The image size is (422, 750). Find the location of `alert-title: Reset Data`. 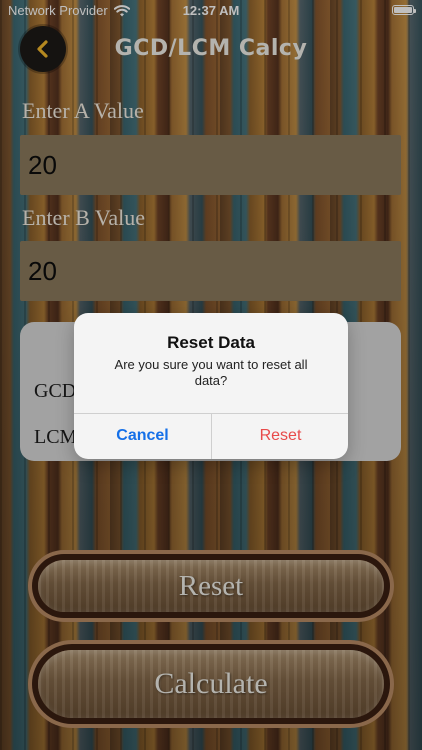

alert-title: Reset Data is located at coordinates (211, 342).